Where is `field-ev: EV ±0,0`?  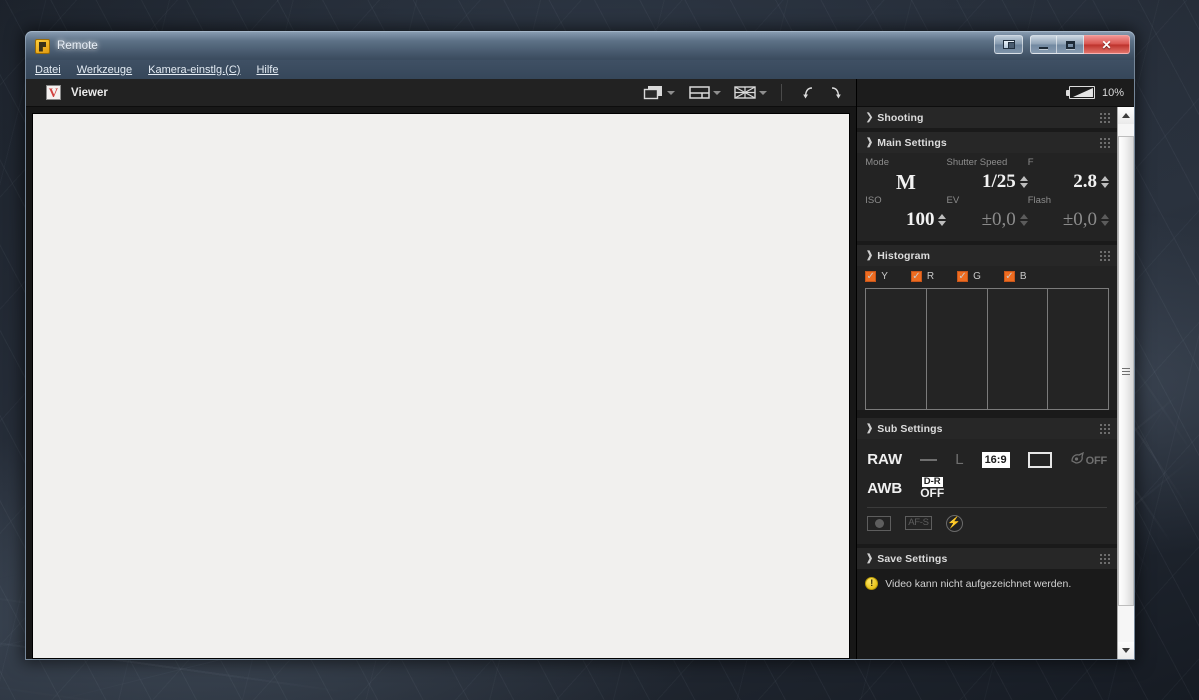
field-ev: EV ±0,0 is located at coordinates (987, 214).